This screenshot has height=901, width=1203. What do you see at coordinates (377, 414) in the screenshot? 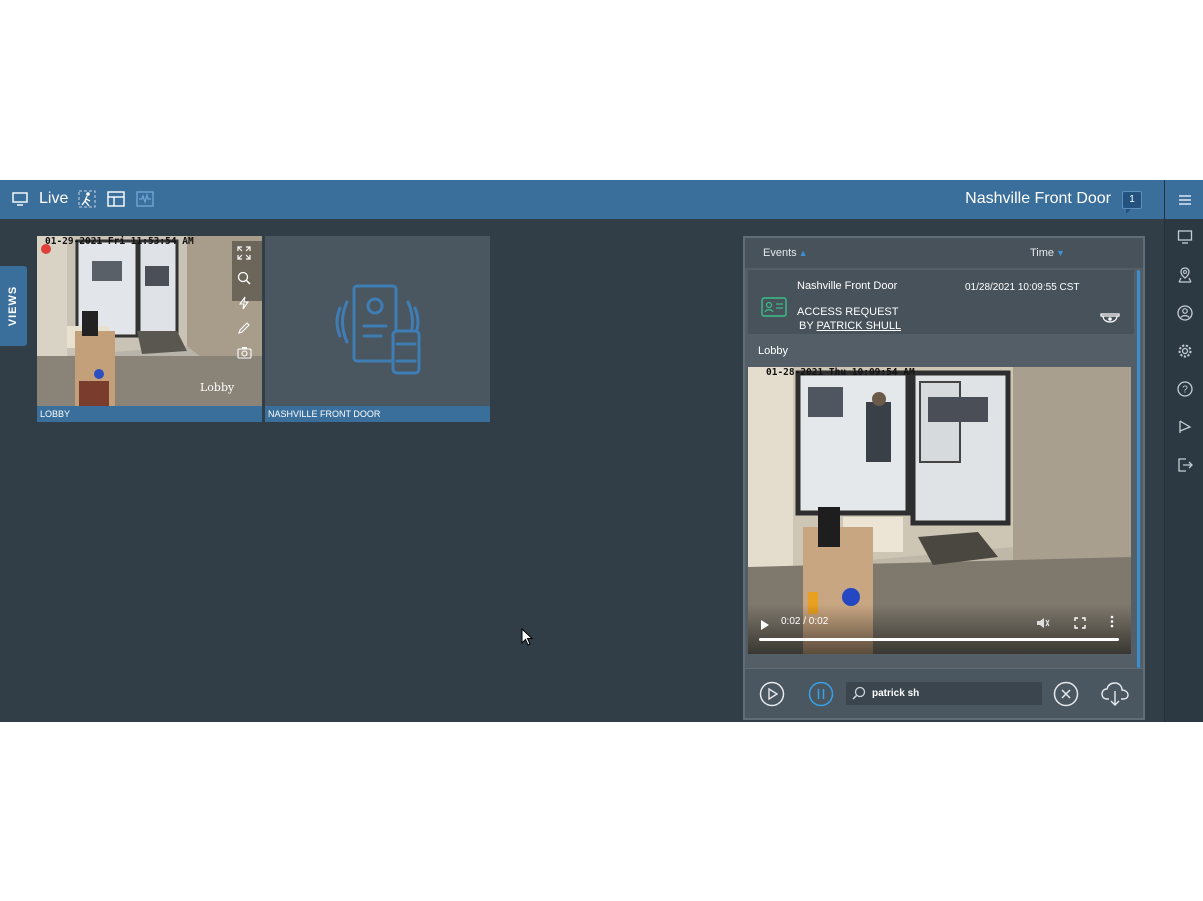
I see `tile-caption: NASHVILLE FRONT DOOR` at bounding box center [377, 414].